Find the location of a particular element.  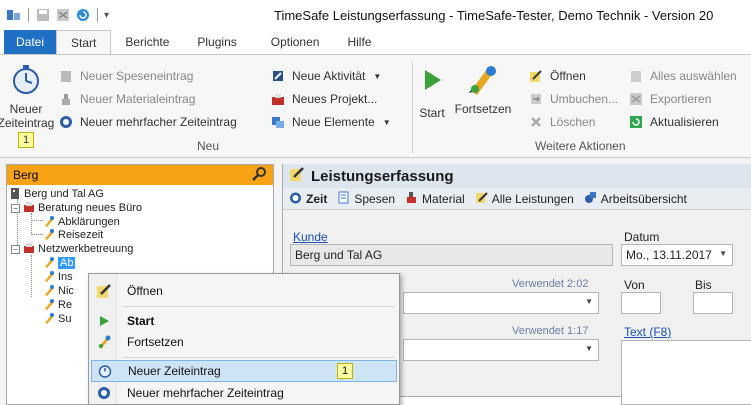

tab-start: Start is located at coordinates (84, 42).